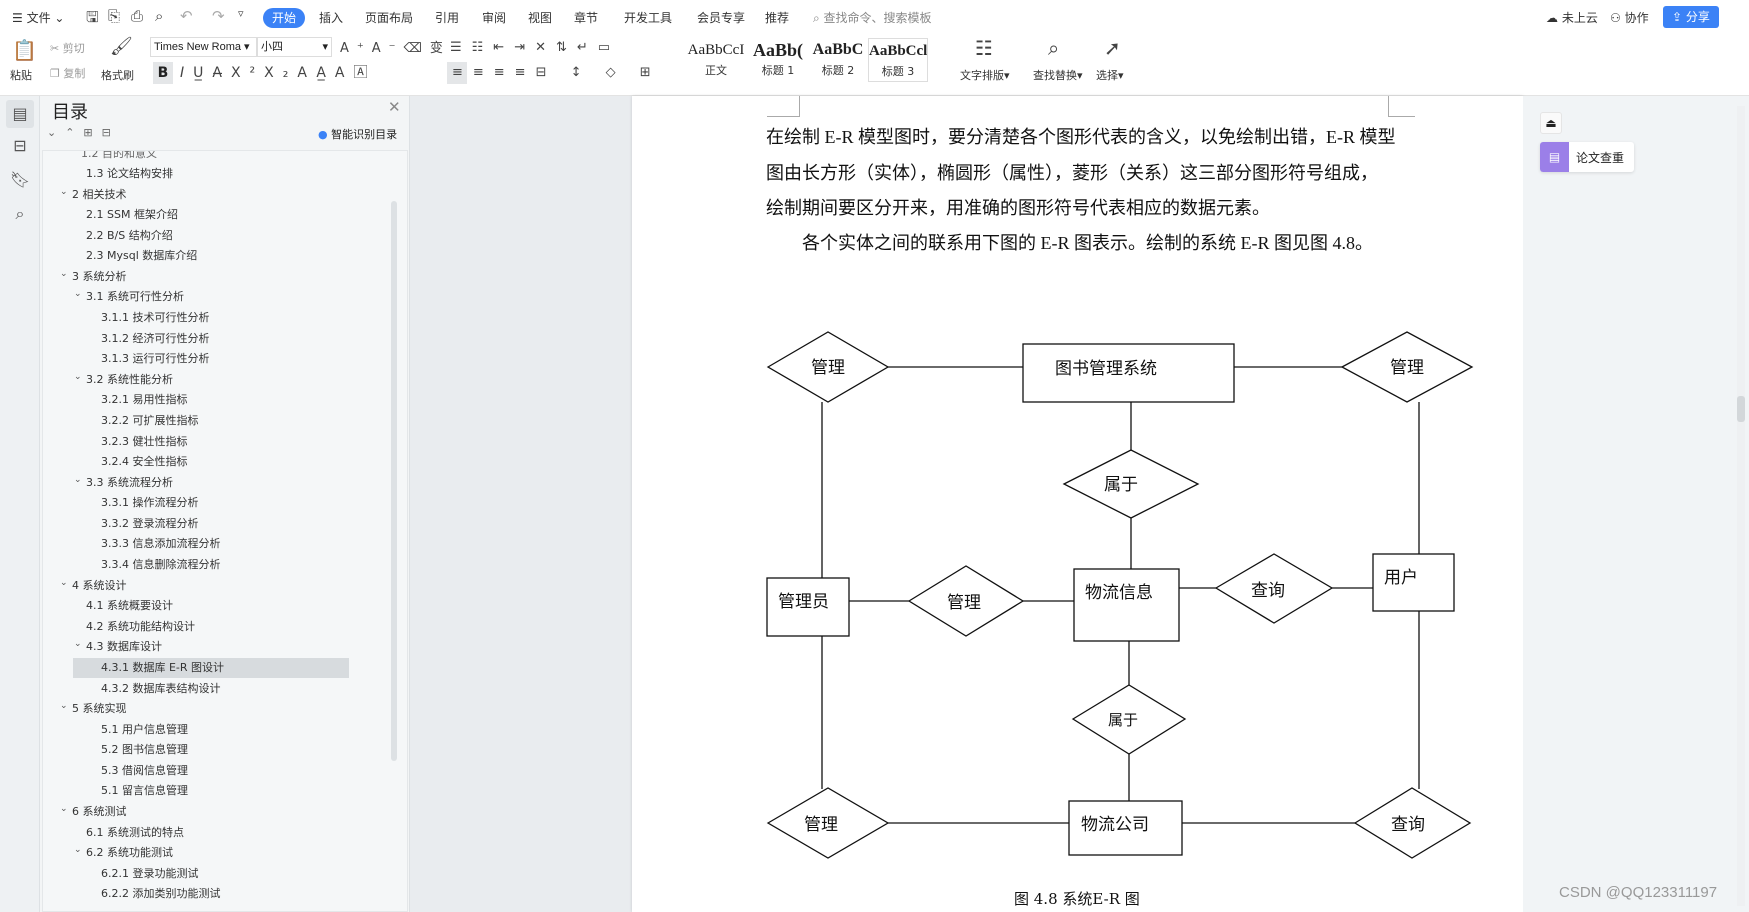 This screenshot has width=1749, height=912. Describe the element at coordinates (1636, 504) in the screenshot. I see `right-panel: ⏏ ▤ 论文查重 CSDN @QQ123311197` at that location.